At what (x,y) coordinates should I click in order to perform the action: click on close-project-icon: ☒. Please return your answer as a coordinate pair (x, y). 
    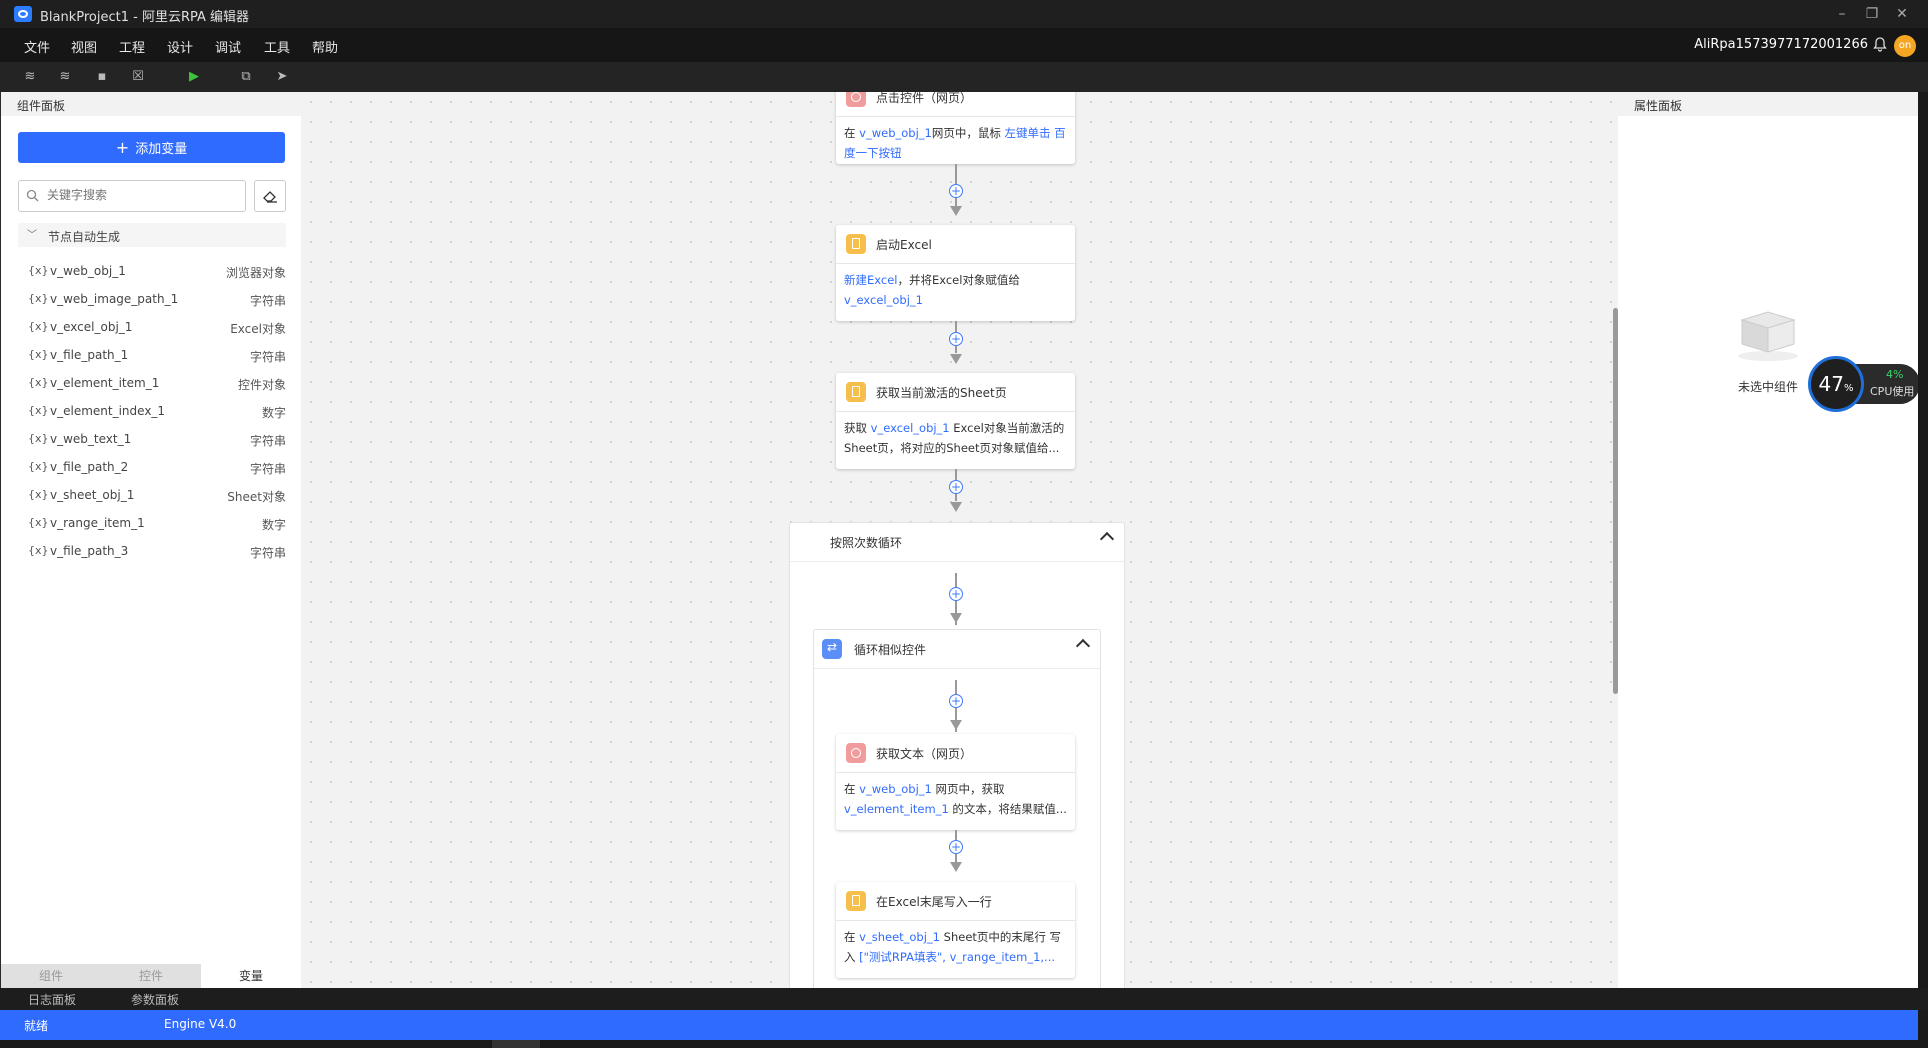
    Looking at the image, I should click on (138, 77).